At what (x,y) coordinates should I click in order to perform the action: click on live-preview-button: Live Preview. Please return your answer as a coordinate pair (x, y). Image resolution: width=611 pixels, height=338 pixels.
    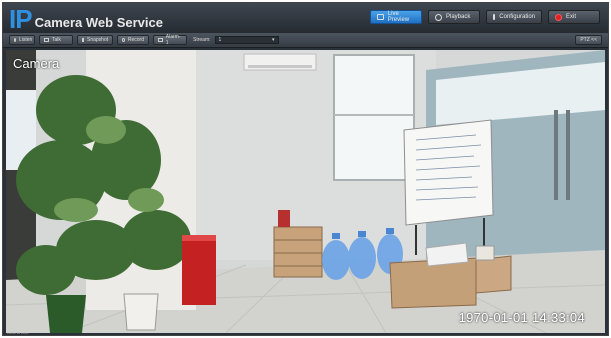
    Looking at the image, I should click on (396, 17).